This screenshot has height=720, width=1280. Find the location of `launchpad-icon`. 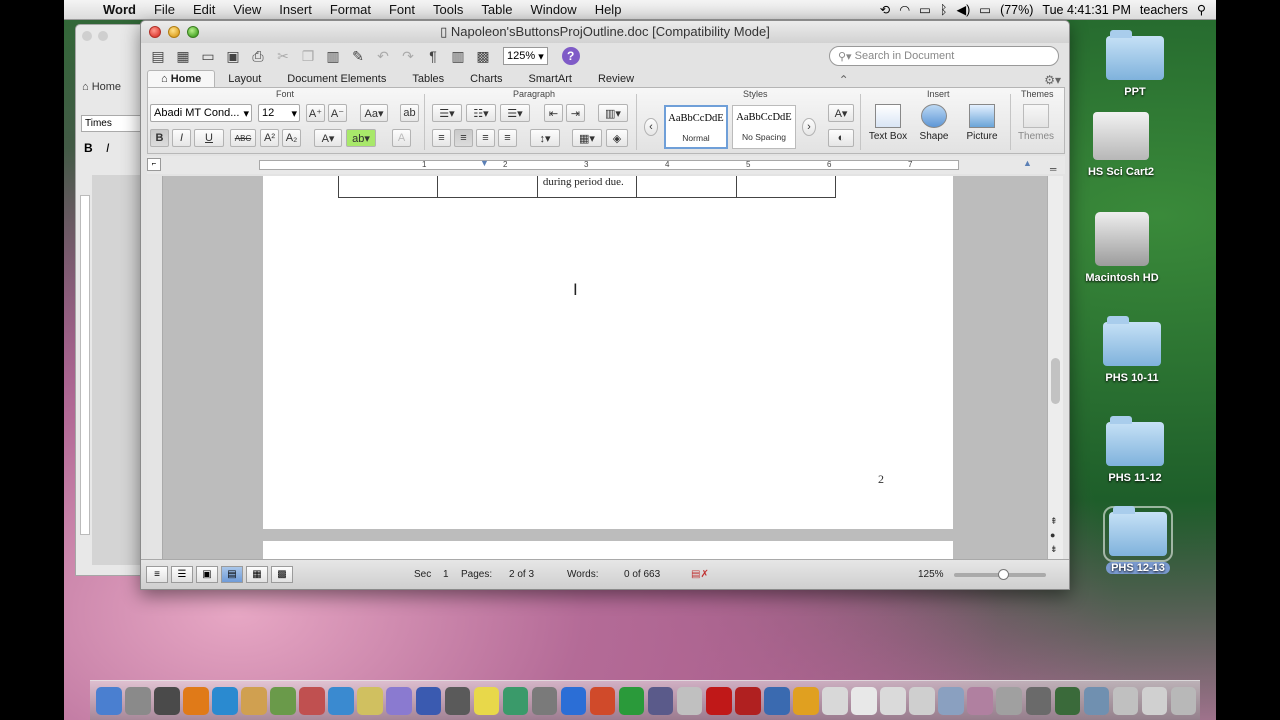

launchpad-icon is located at coordinates (138, 700).